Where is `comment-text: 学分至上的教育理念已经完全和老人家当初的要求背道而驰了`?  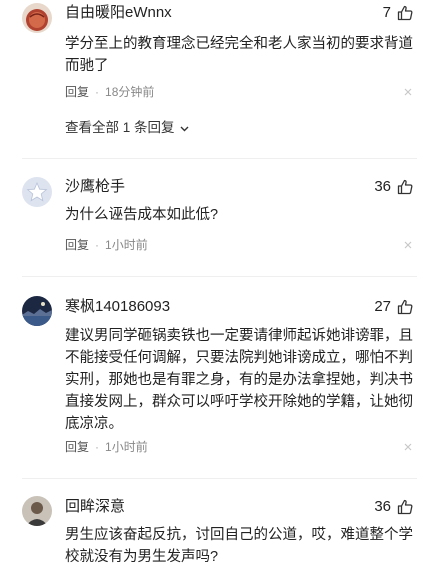 comment-text: 学分至上的教育理念已经完全和老人家当初的要求背道而驰了 is located at coordinates (239, 55).